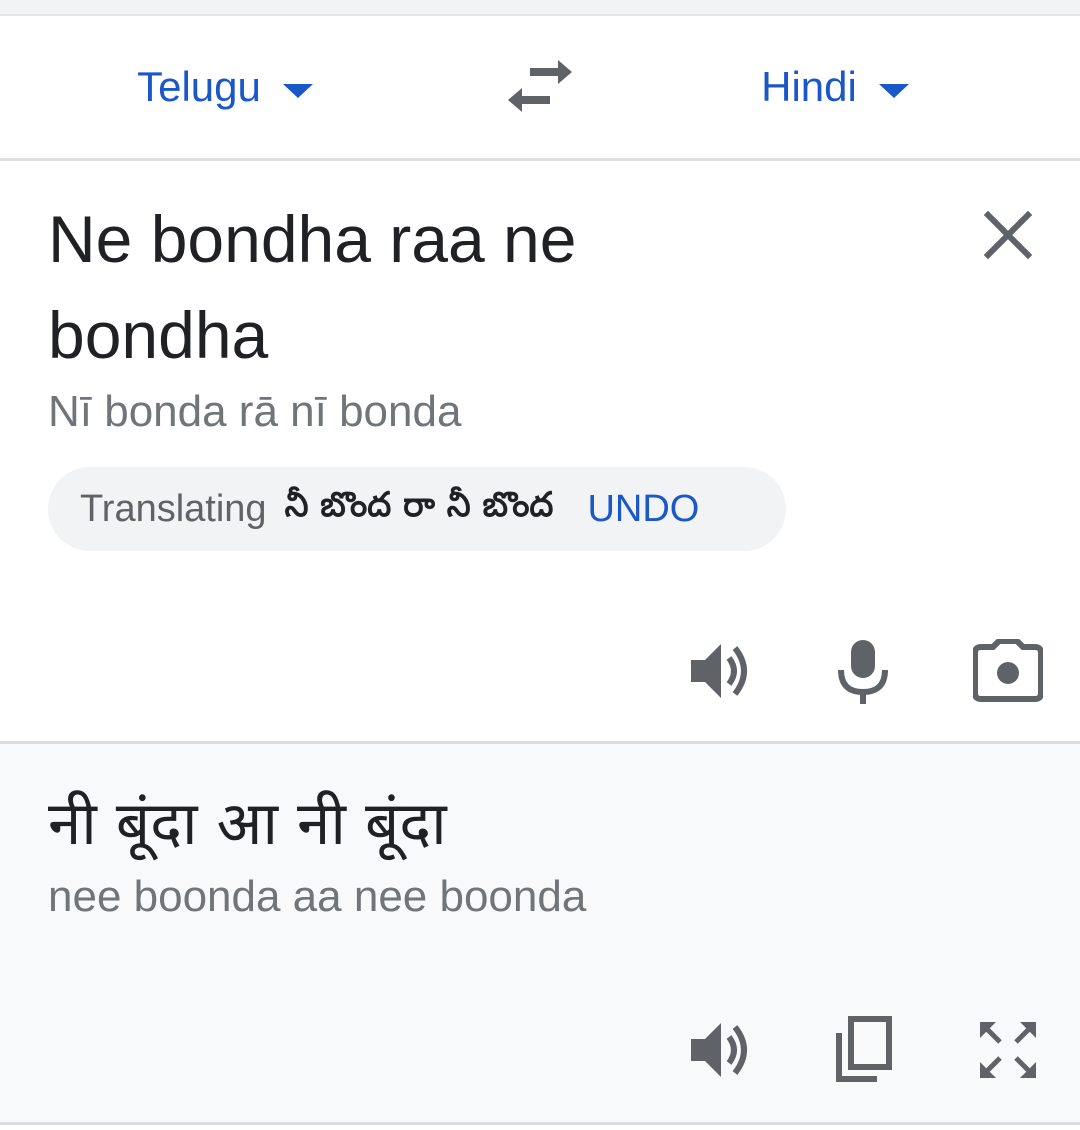 The image size is (1080, 1130). I want to click on swap-languages-button, so click(540, 86).